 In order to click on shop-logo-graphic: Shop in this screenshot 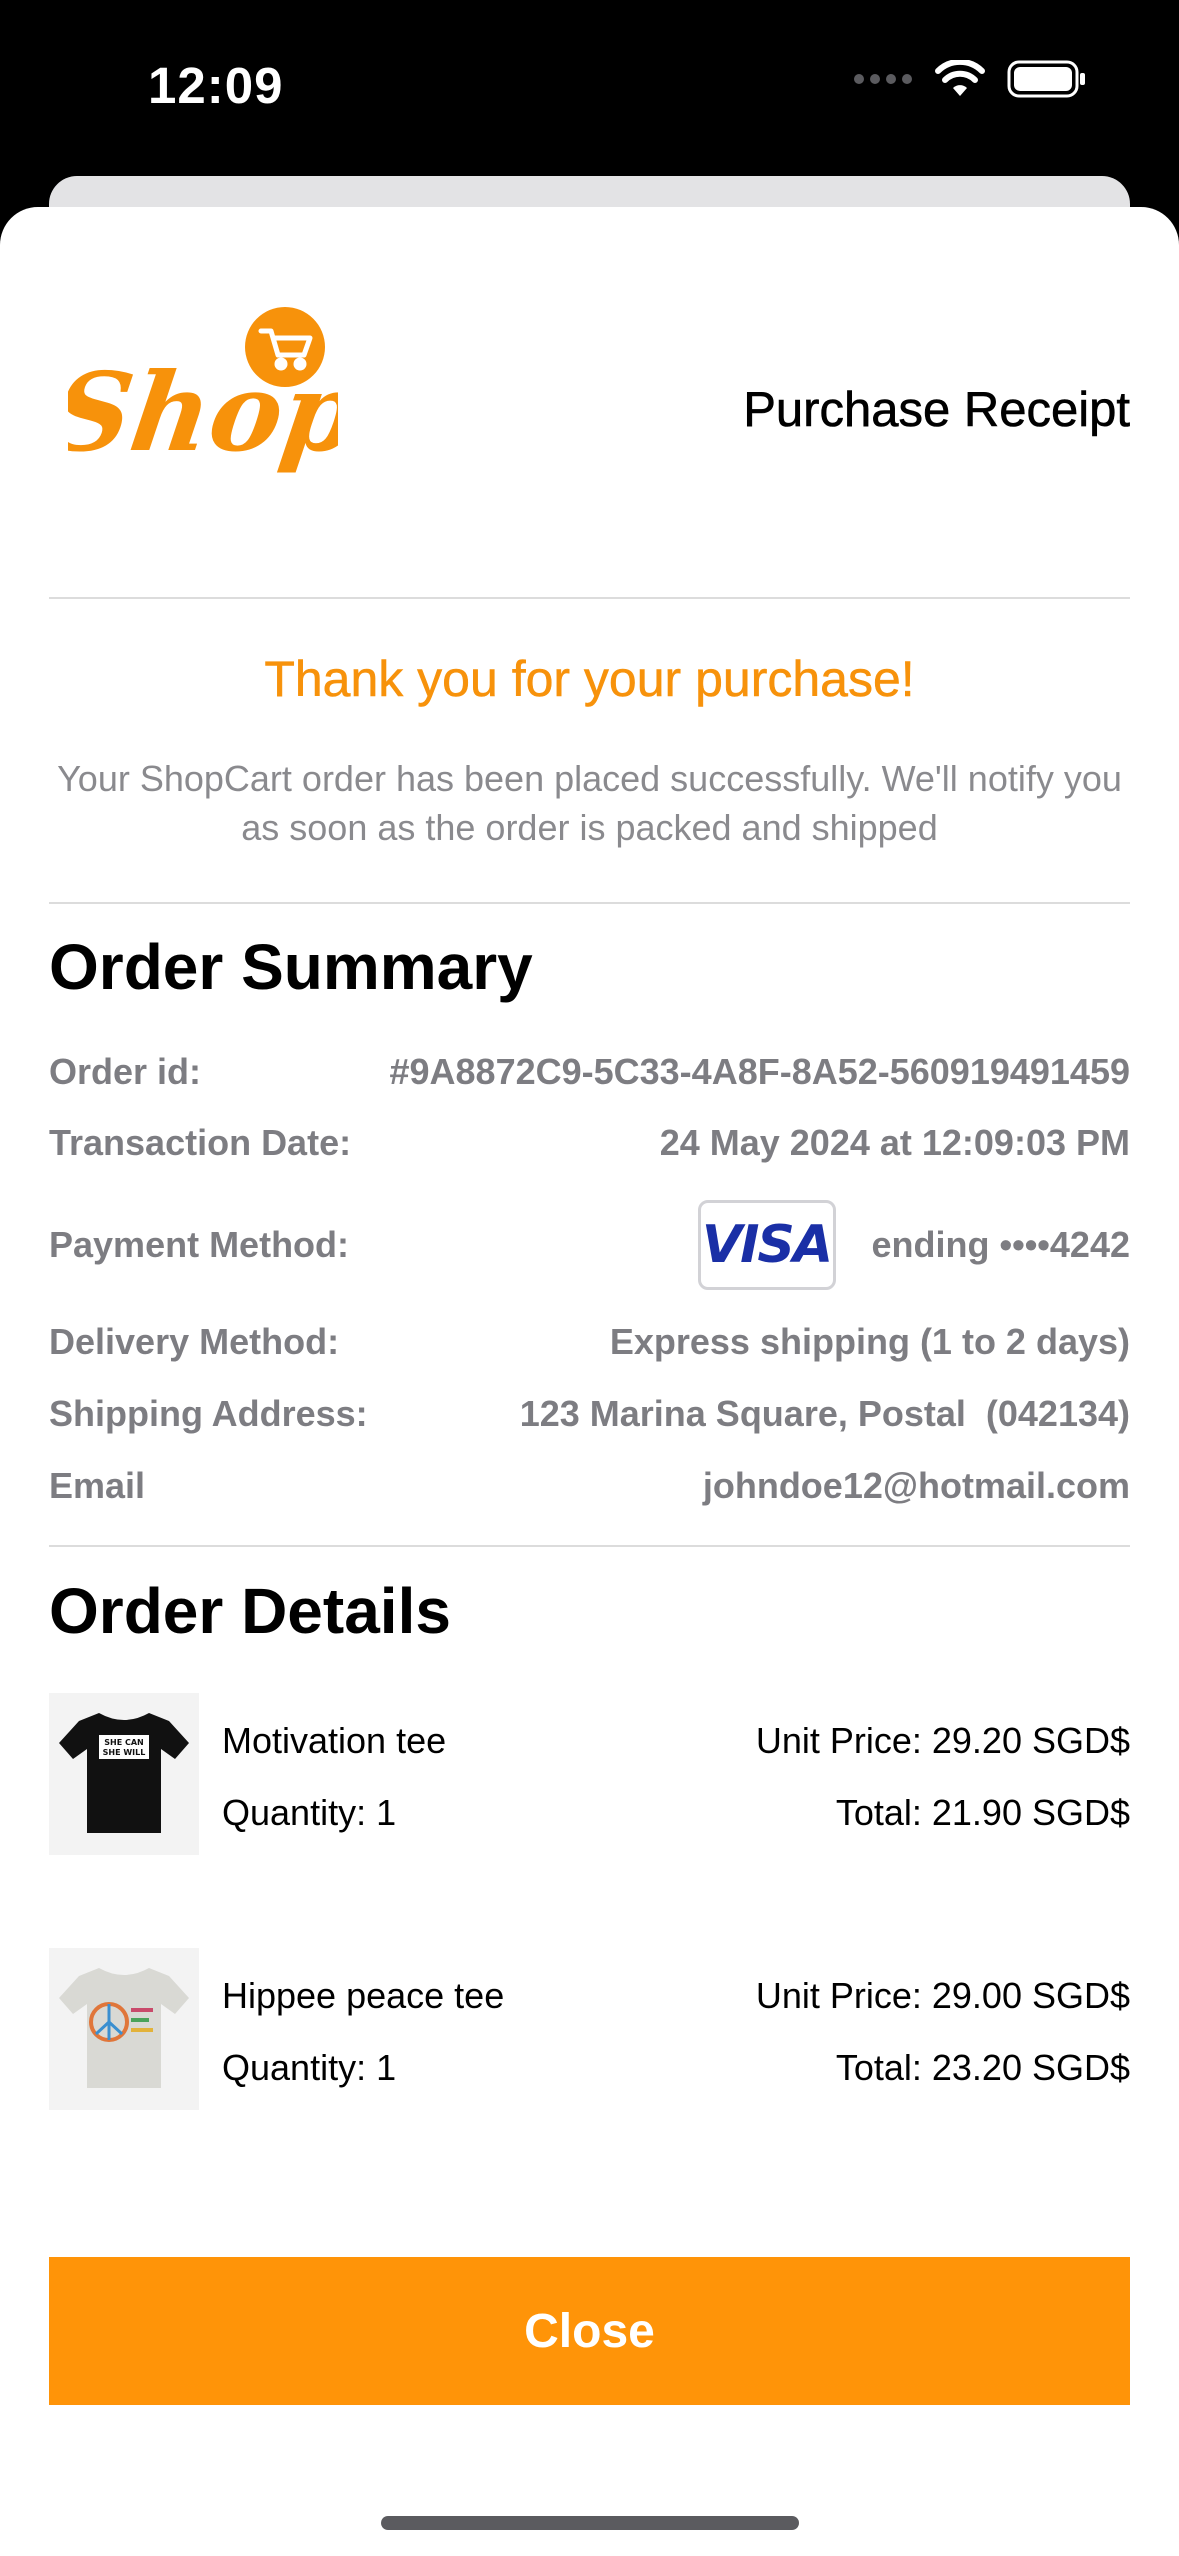, I will do `click(206, 391)`.